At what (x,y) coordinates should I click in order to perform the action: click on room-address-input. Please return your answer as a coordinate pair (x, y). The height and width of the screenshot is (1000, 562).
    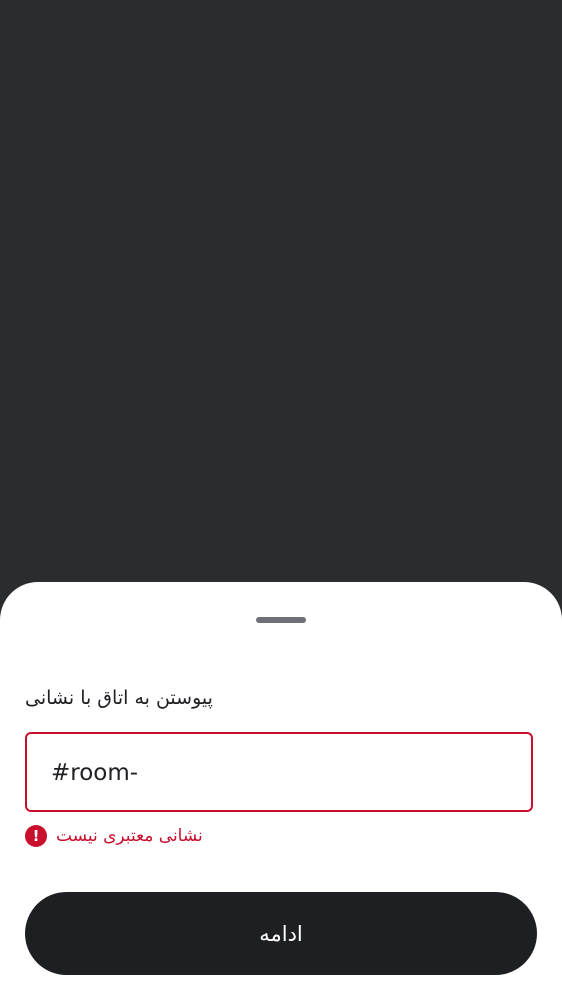
    Looking at the image, I should click on (276, 773).